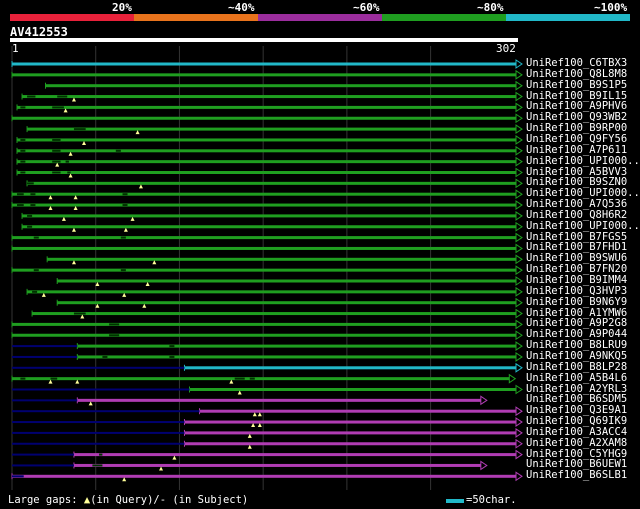  Describe the element at coordinates (576, 378) in the screenshot. I see `hit-label: UniRef100_A5B4L6` at that location.